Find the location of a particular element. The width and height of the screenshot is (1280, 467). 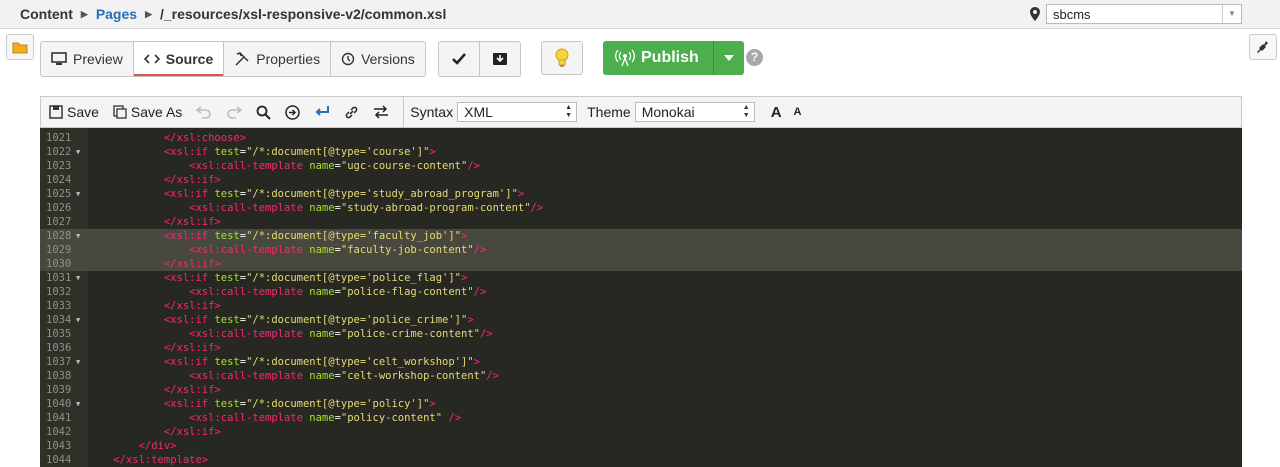

workflow-buttons is located at coordinates (479, 59).